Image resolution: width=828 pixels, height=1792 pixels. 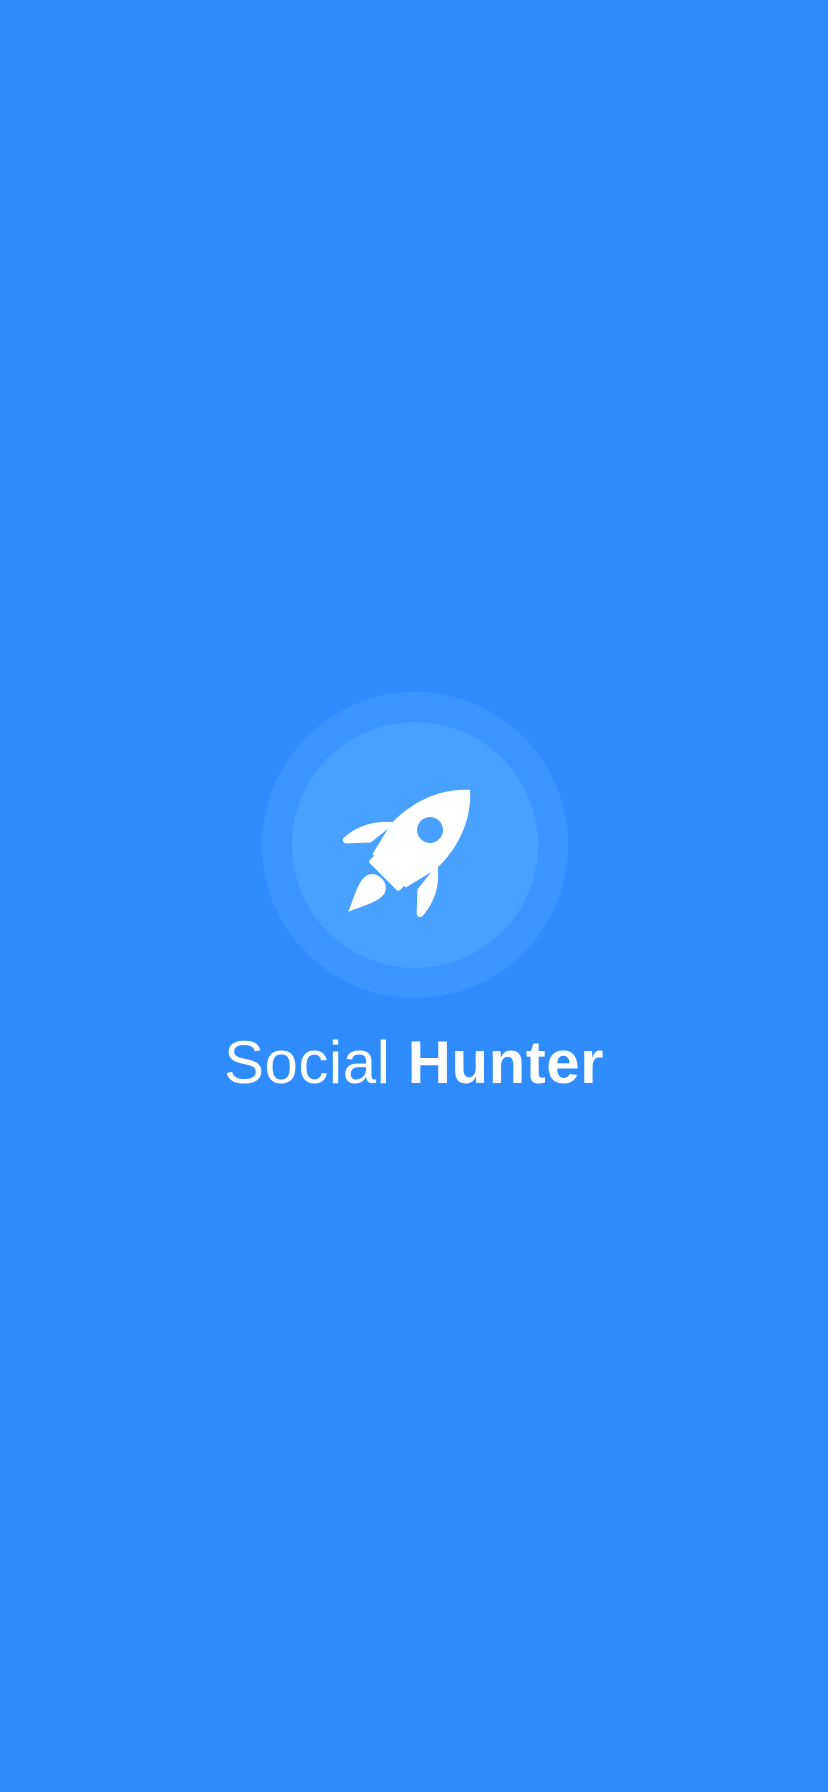 I want to click on app-logo, so click(x=415, y=845).